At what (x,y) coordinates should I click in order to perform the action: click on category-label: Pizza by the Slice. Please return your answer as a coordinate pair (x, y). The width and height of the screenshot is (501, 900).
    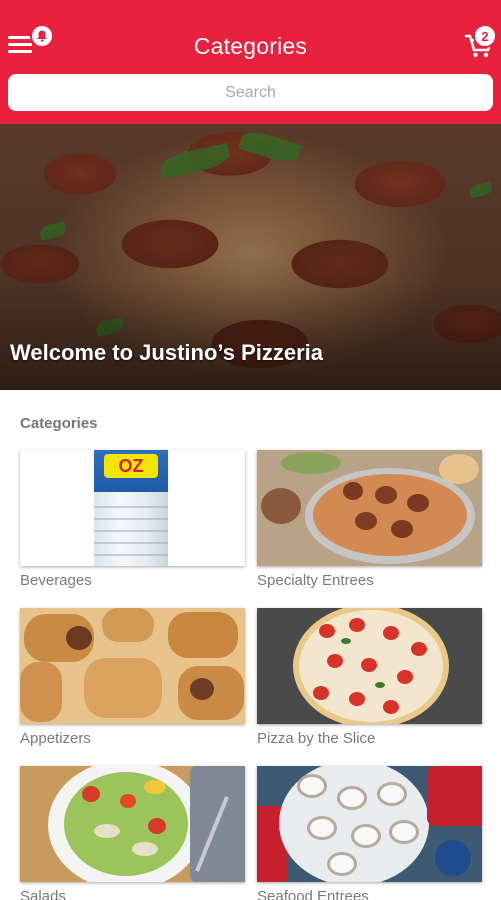
    Looking at the image, I should click on (316, 738).